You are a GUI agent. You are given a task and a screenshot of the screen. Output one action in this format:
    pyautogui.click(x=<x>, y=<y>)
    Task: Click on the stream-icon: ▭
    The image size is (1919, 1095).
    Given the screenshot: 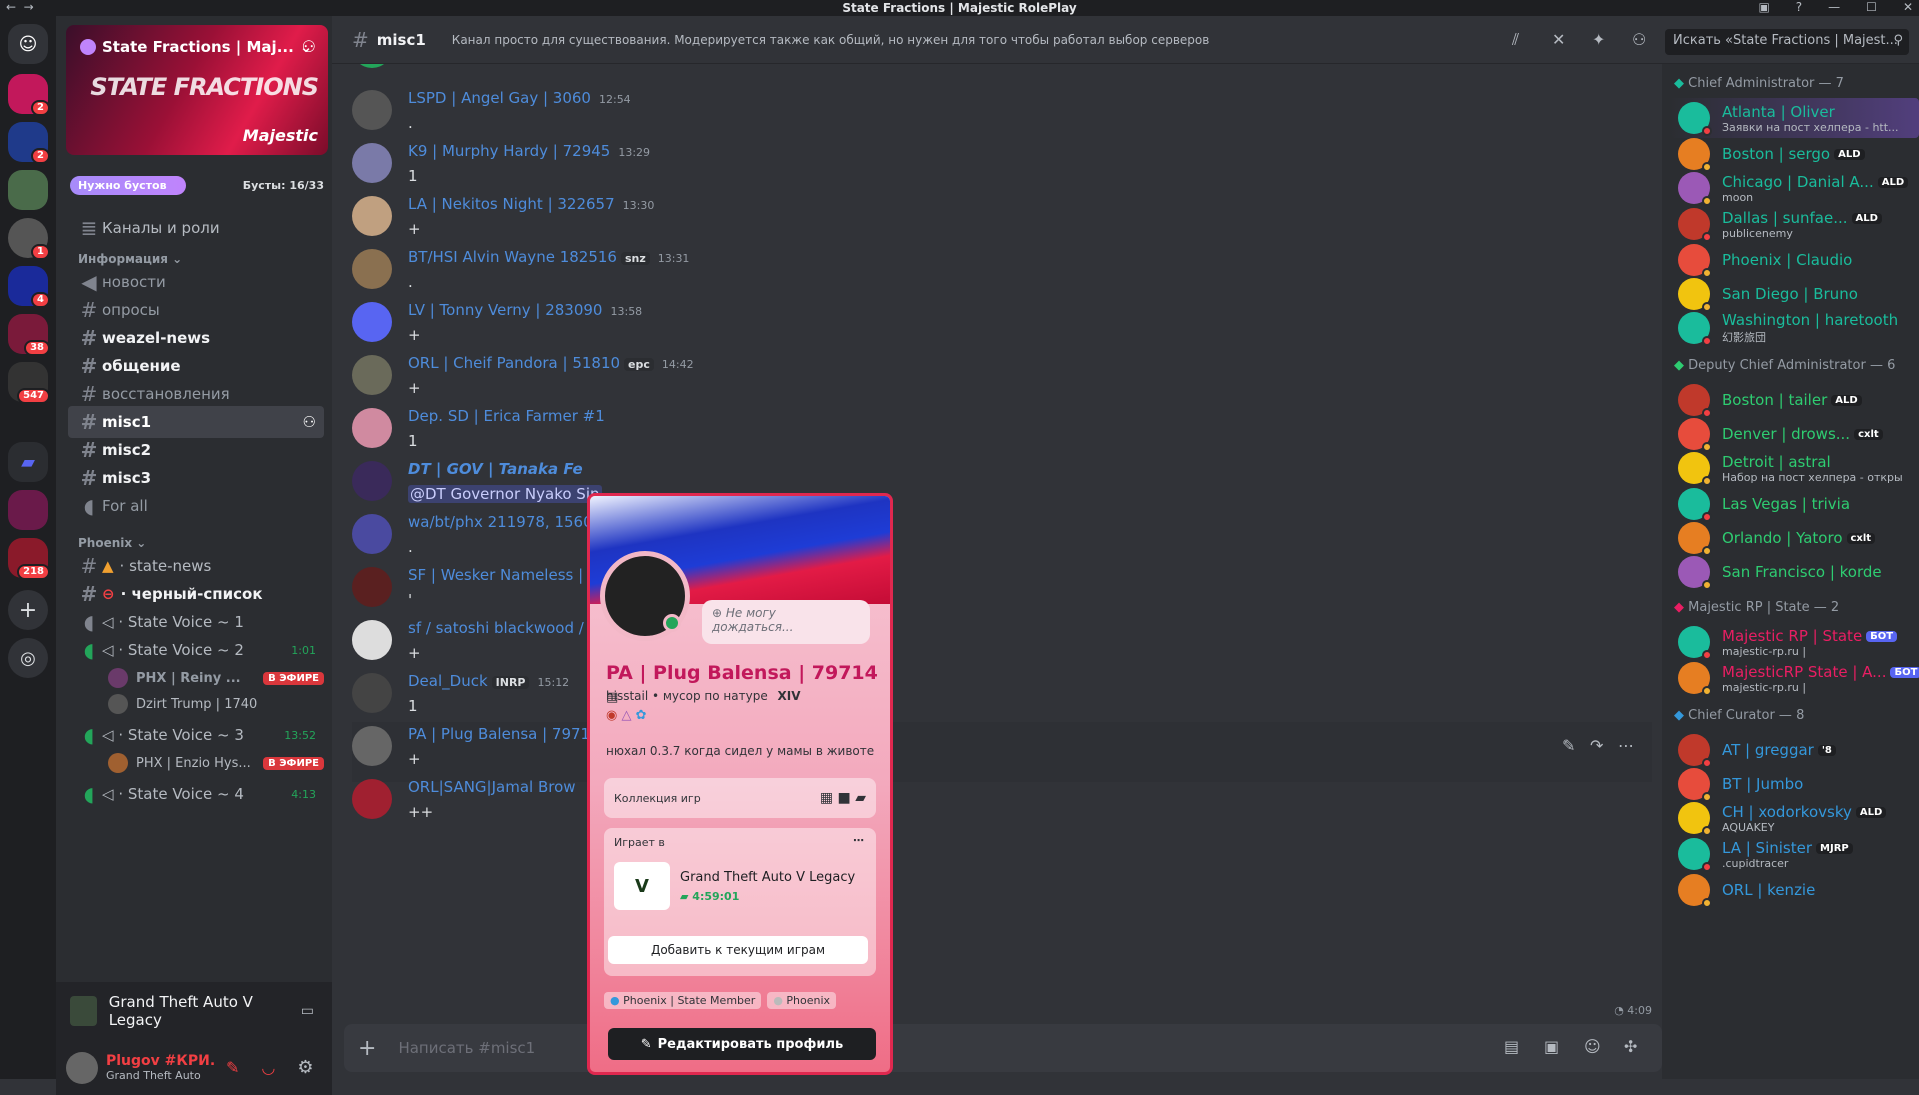 What is the action you would take?
    pyautogui.click(x=307, y=1011)
    